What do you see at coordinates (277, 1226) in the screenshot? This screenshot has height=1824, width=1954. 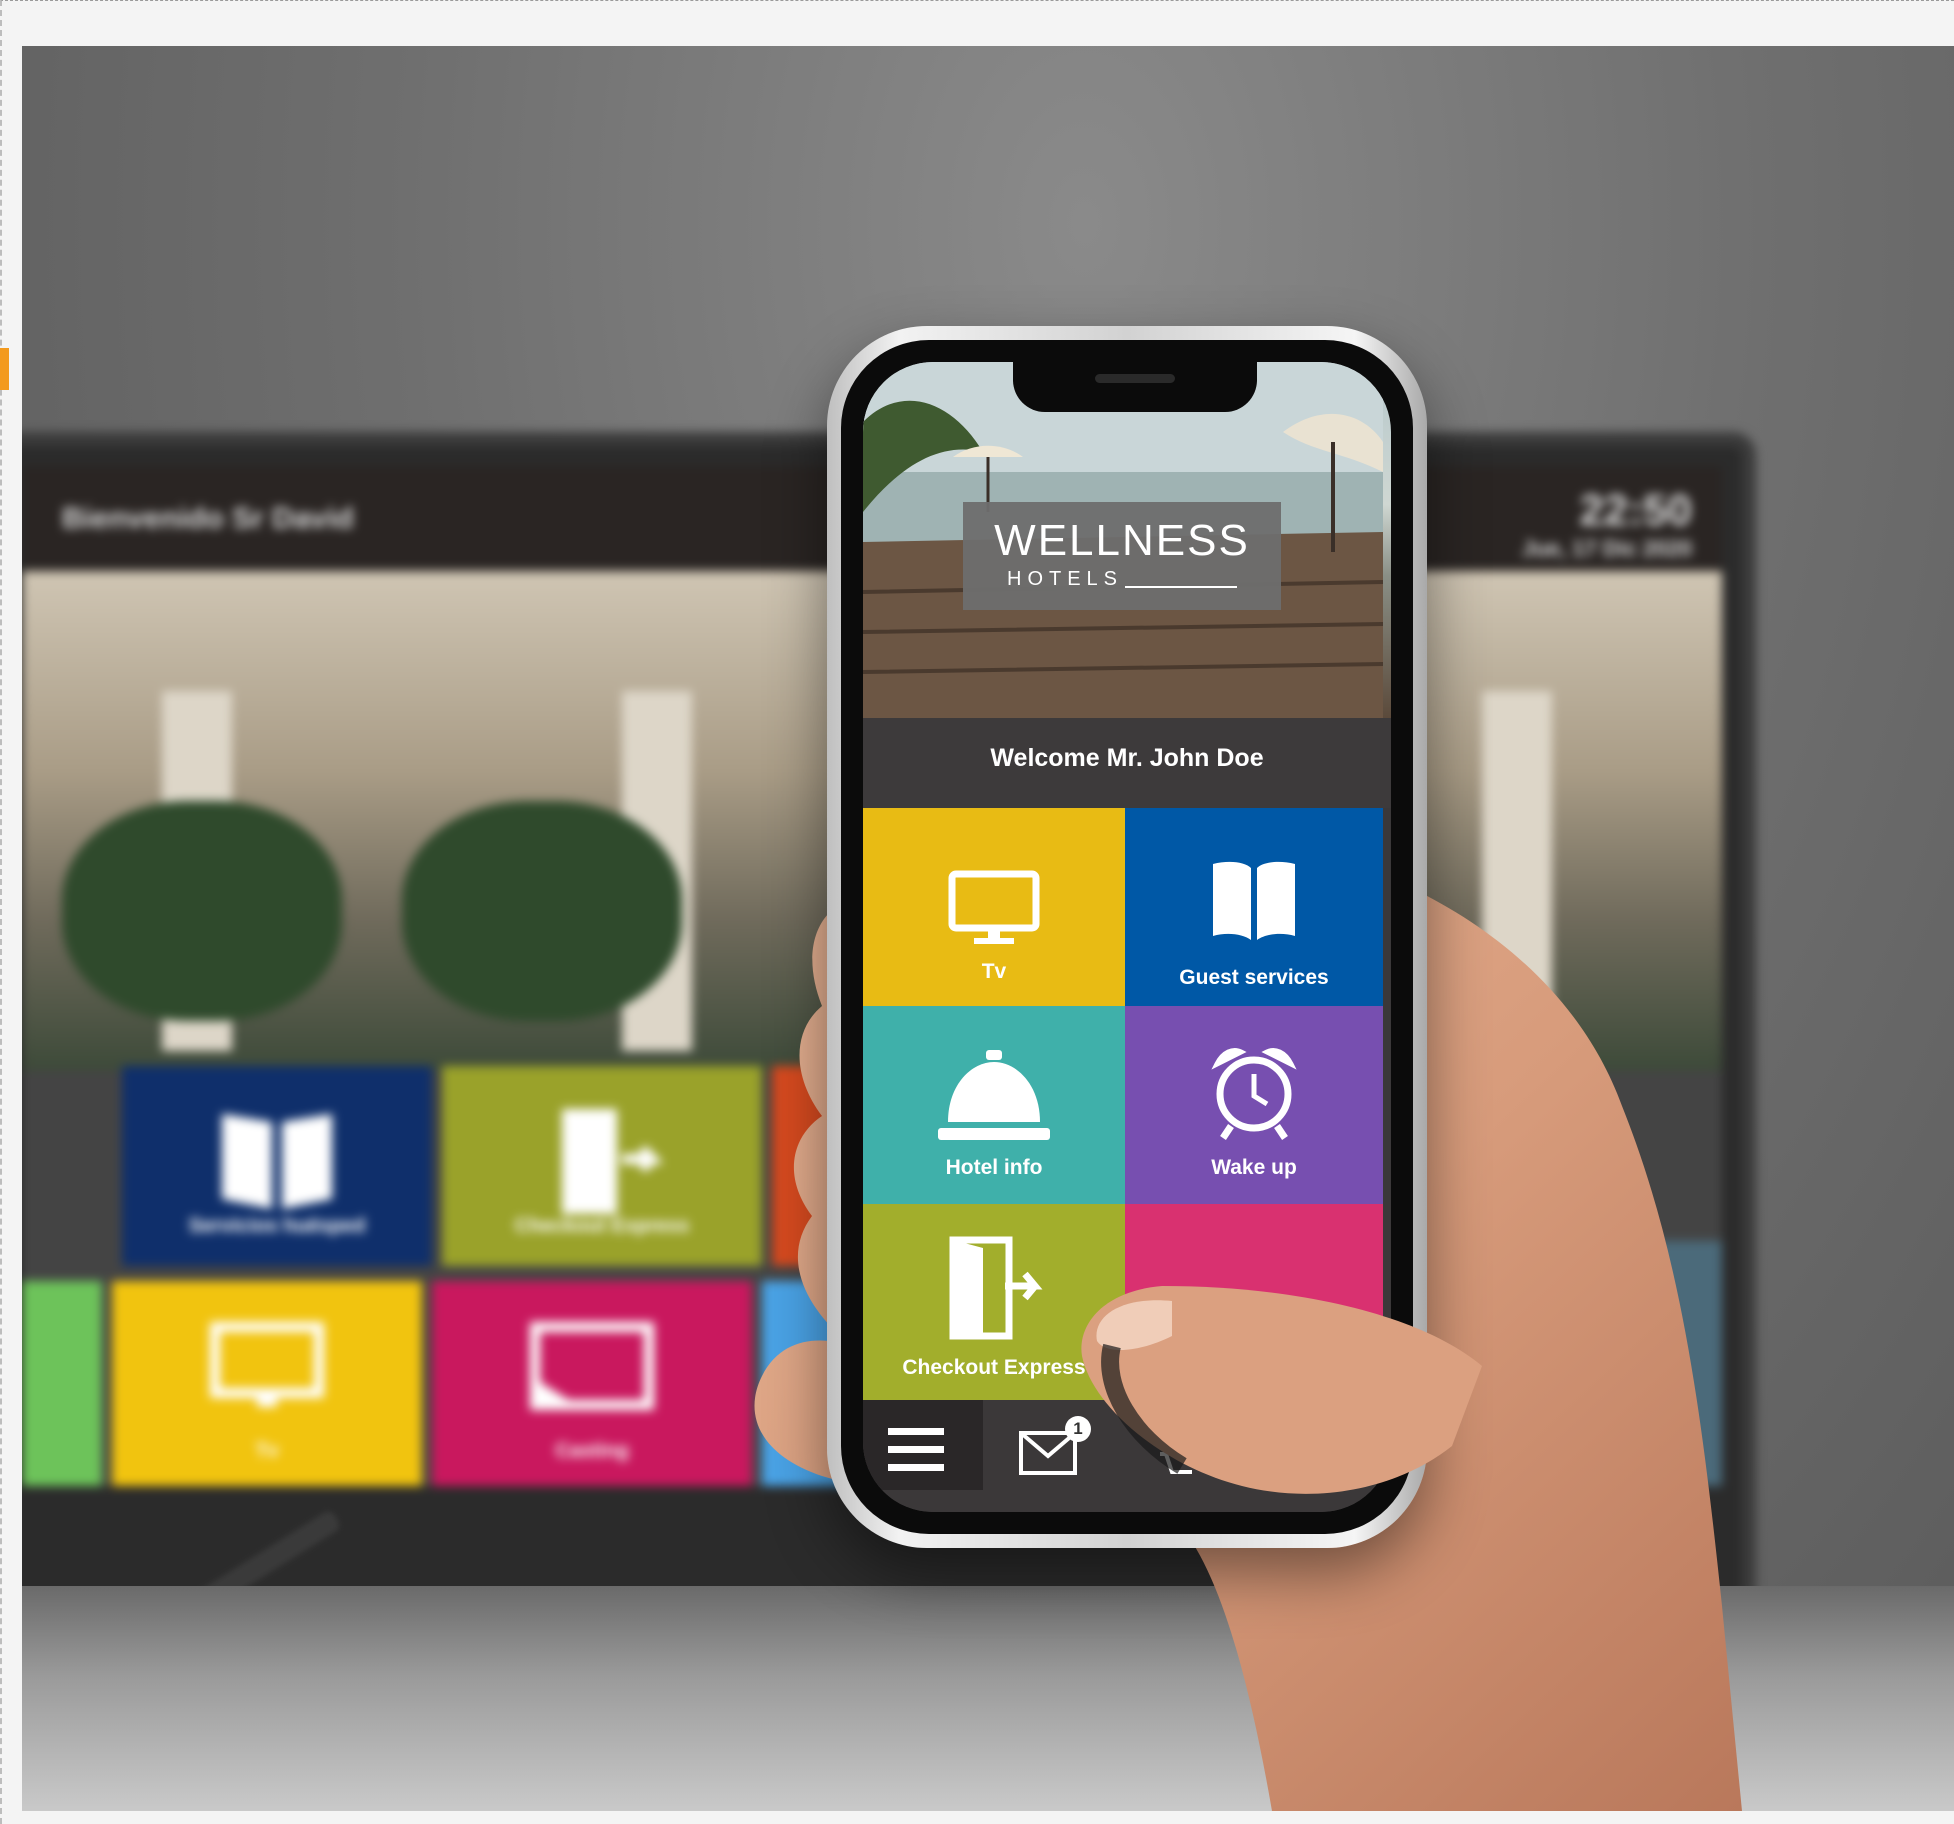 I see `tv-tile-label: Servicios huésped` at bounding box center [277, 1226].